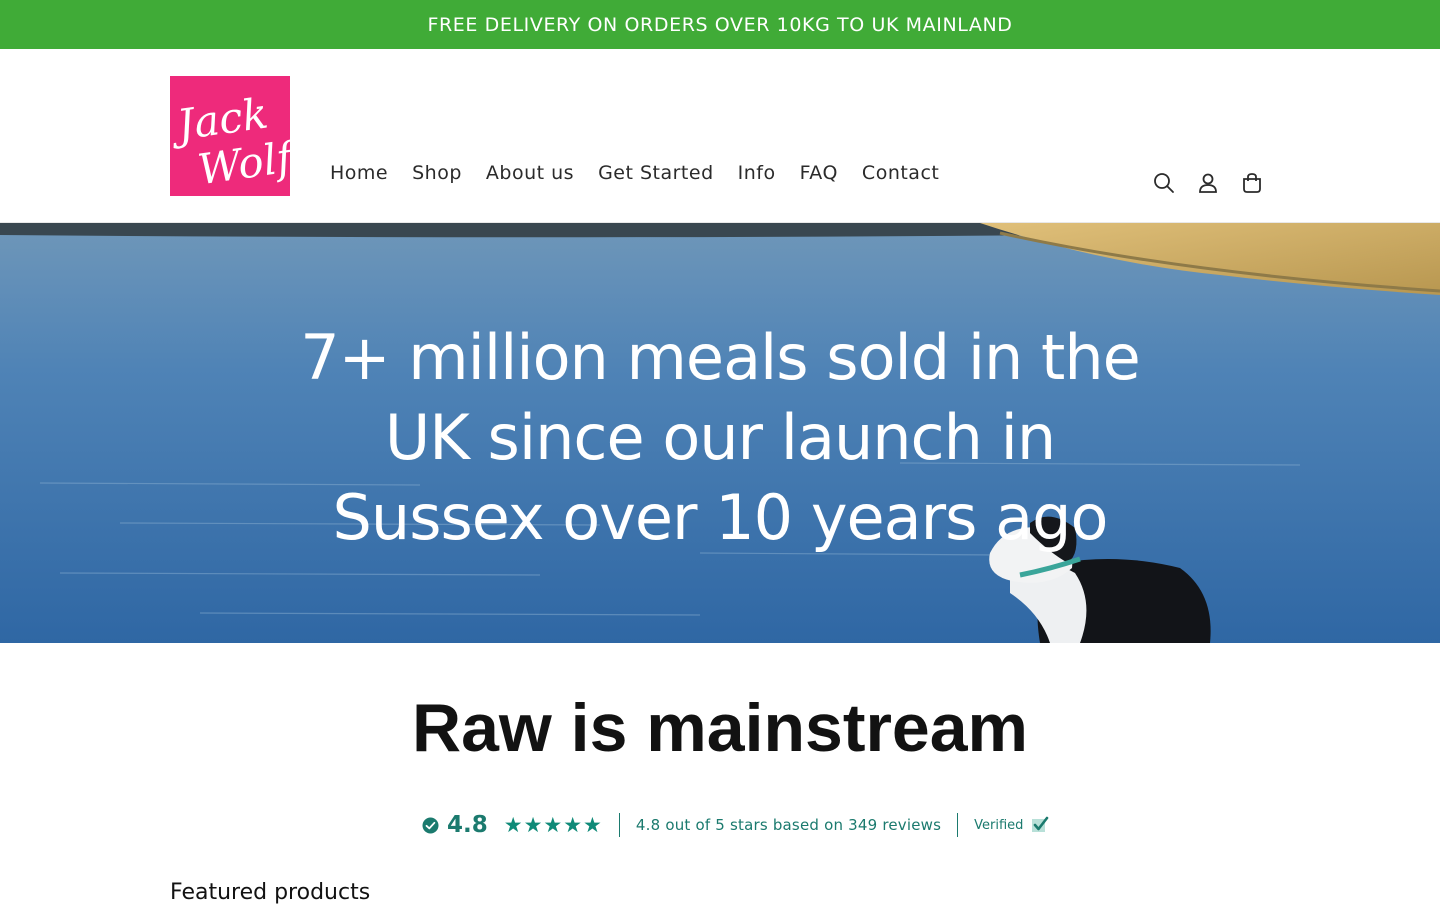  I want to click on header-actions, so click(1208, 183).